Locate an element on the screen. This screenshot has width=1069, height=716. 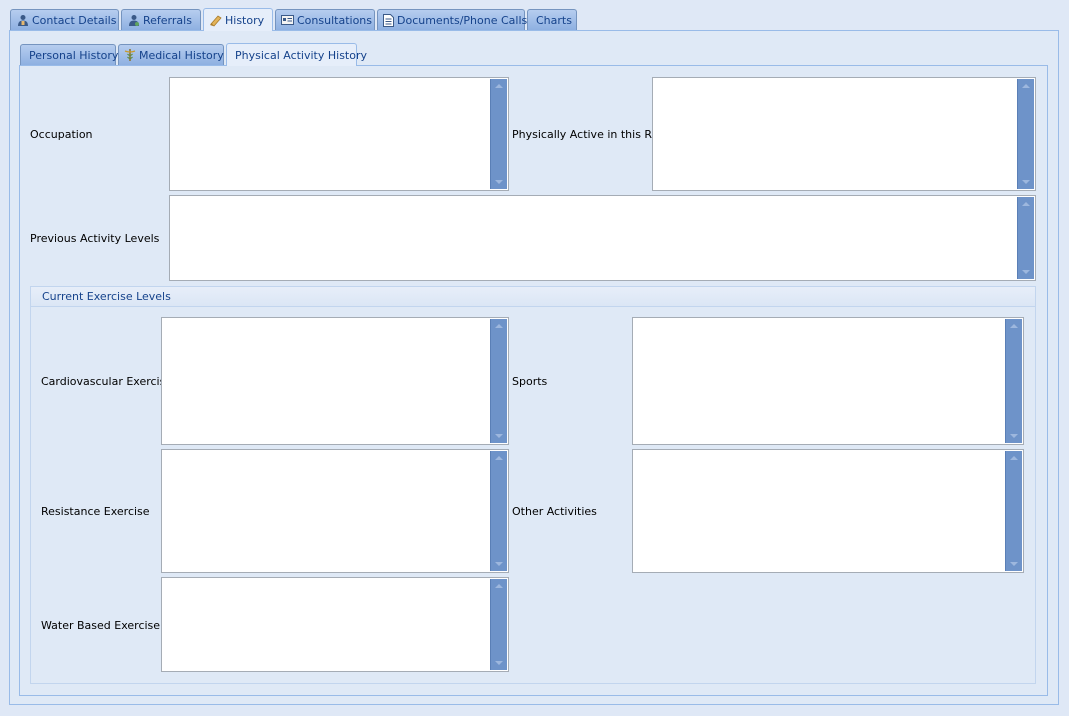
tab-history-label: History is located at coordinates (245, 20).